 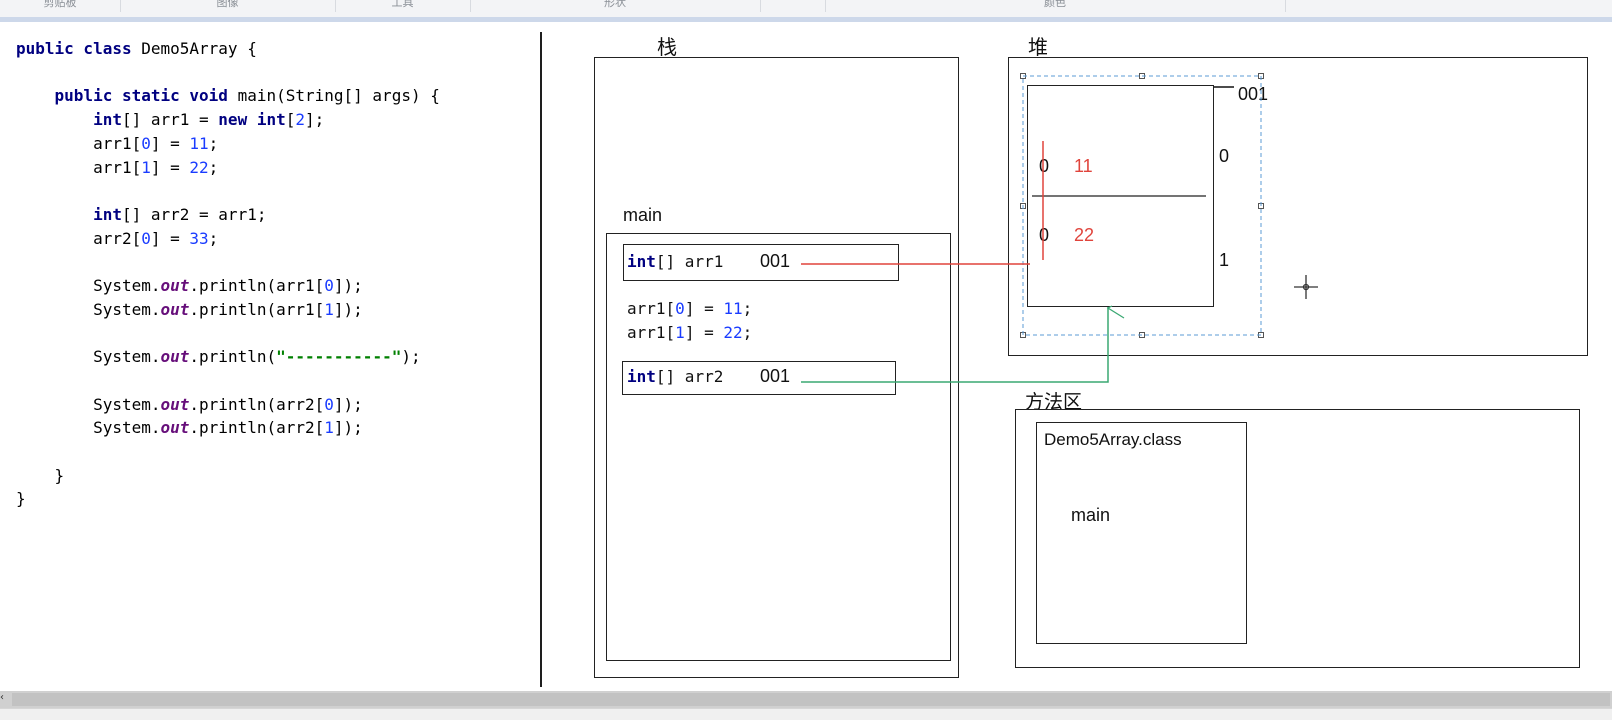 What do you see at coordinates (955, 345) in the screenshot?
I see `arr2-reference-arrow` at bounding box center [955, 345].